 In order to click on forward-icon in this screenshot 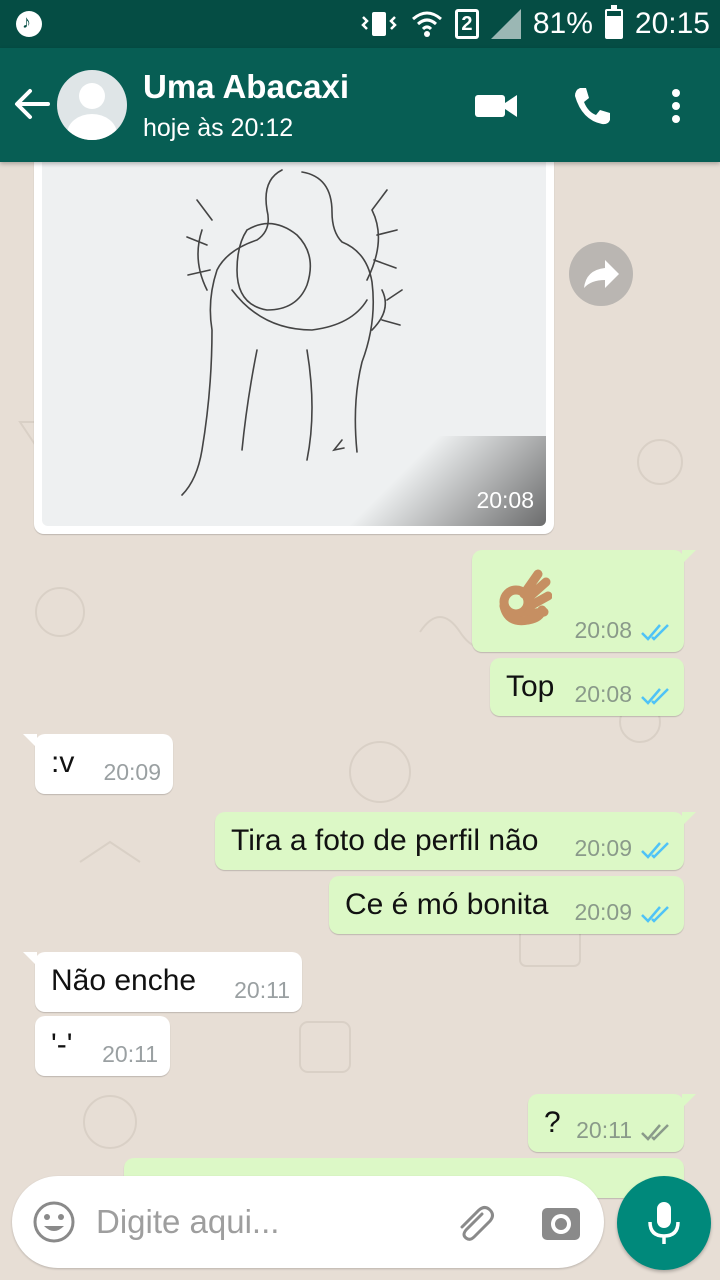, I will do `click(601, 274)`.